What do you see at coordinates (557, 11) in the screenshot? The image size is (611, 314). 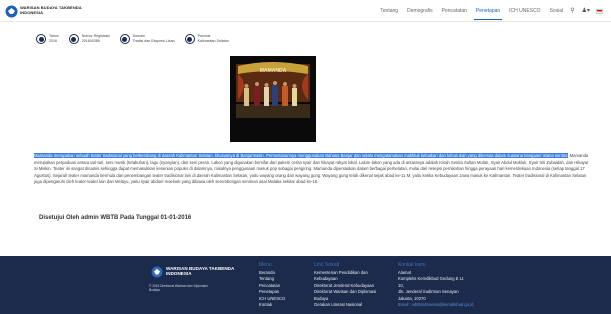 I see `nav-sosial: Sosial` at bounding box center [557, 11].